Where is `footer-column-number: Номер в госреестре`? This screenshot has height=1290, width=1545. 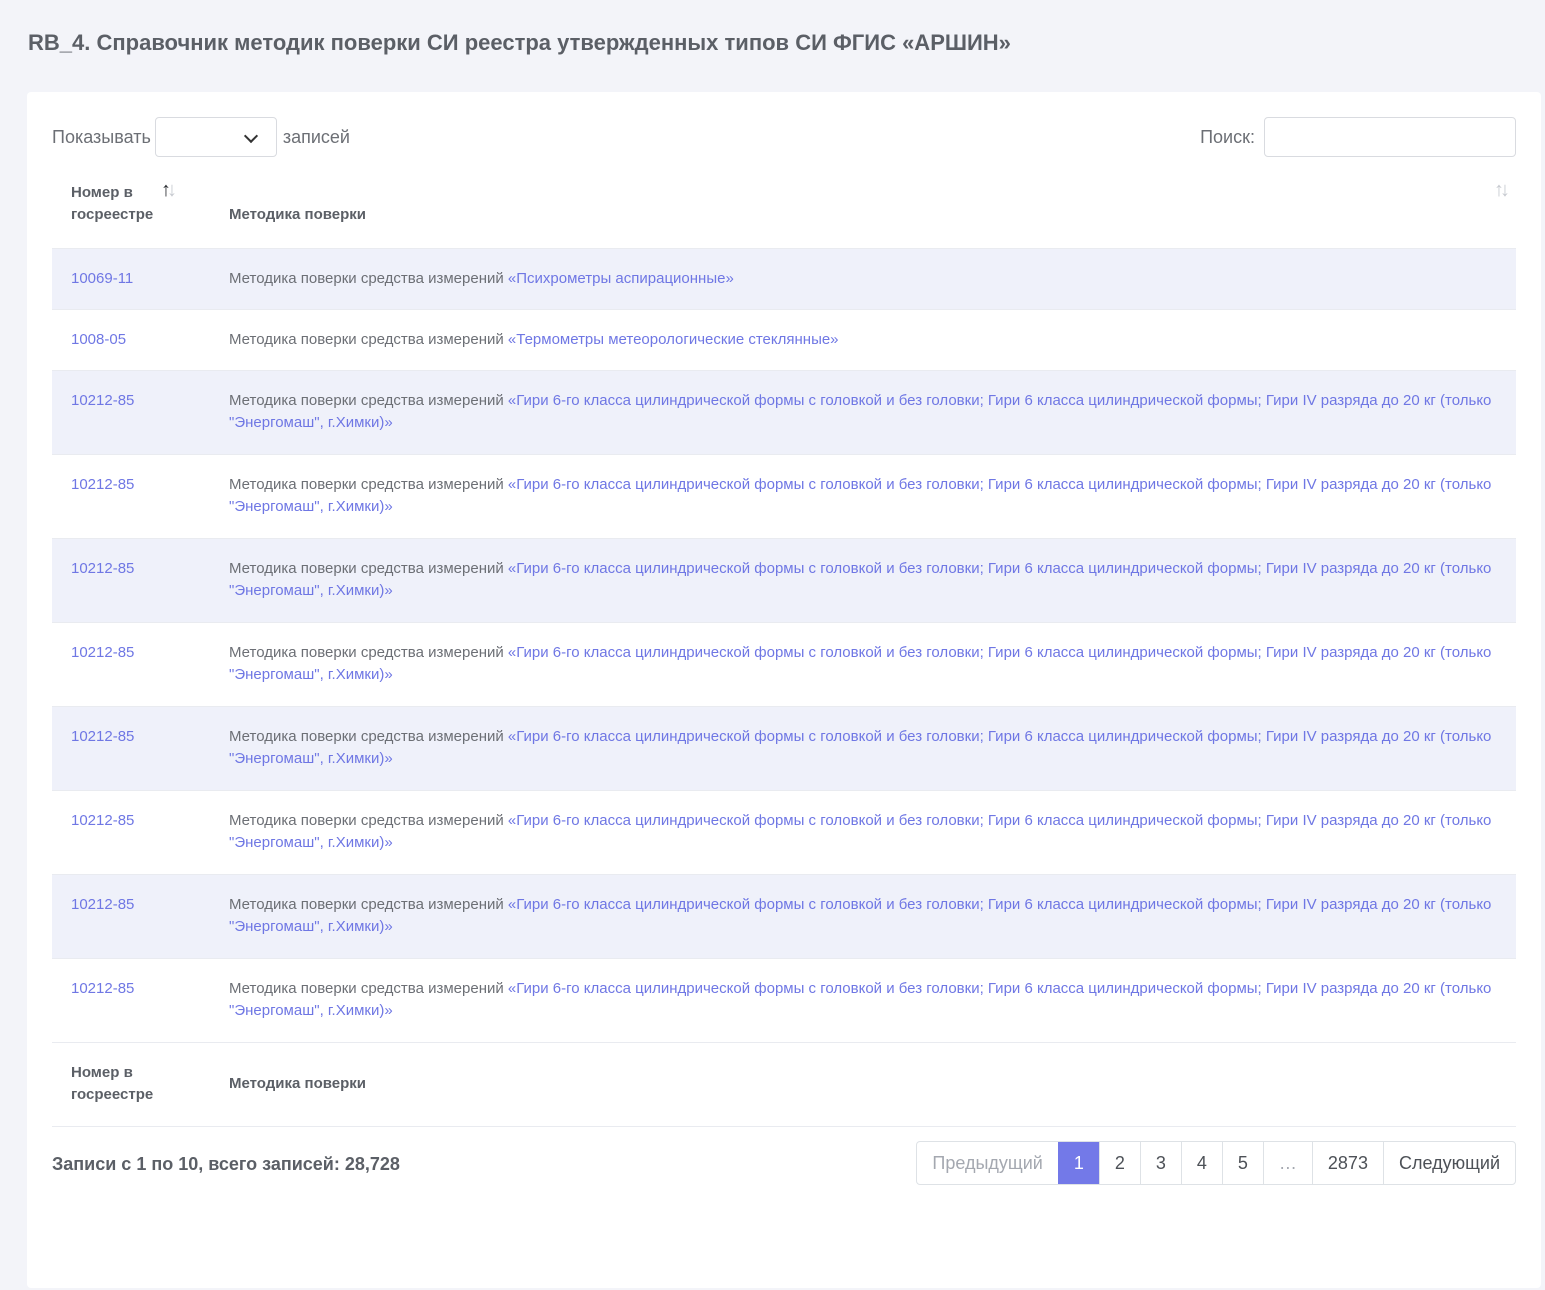
footer-column-number: Номер в госреестре is located at coordinates (131, 1084).